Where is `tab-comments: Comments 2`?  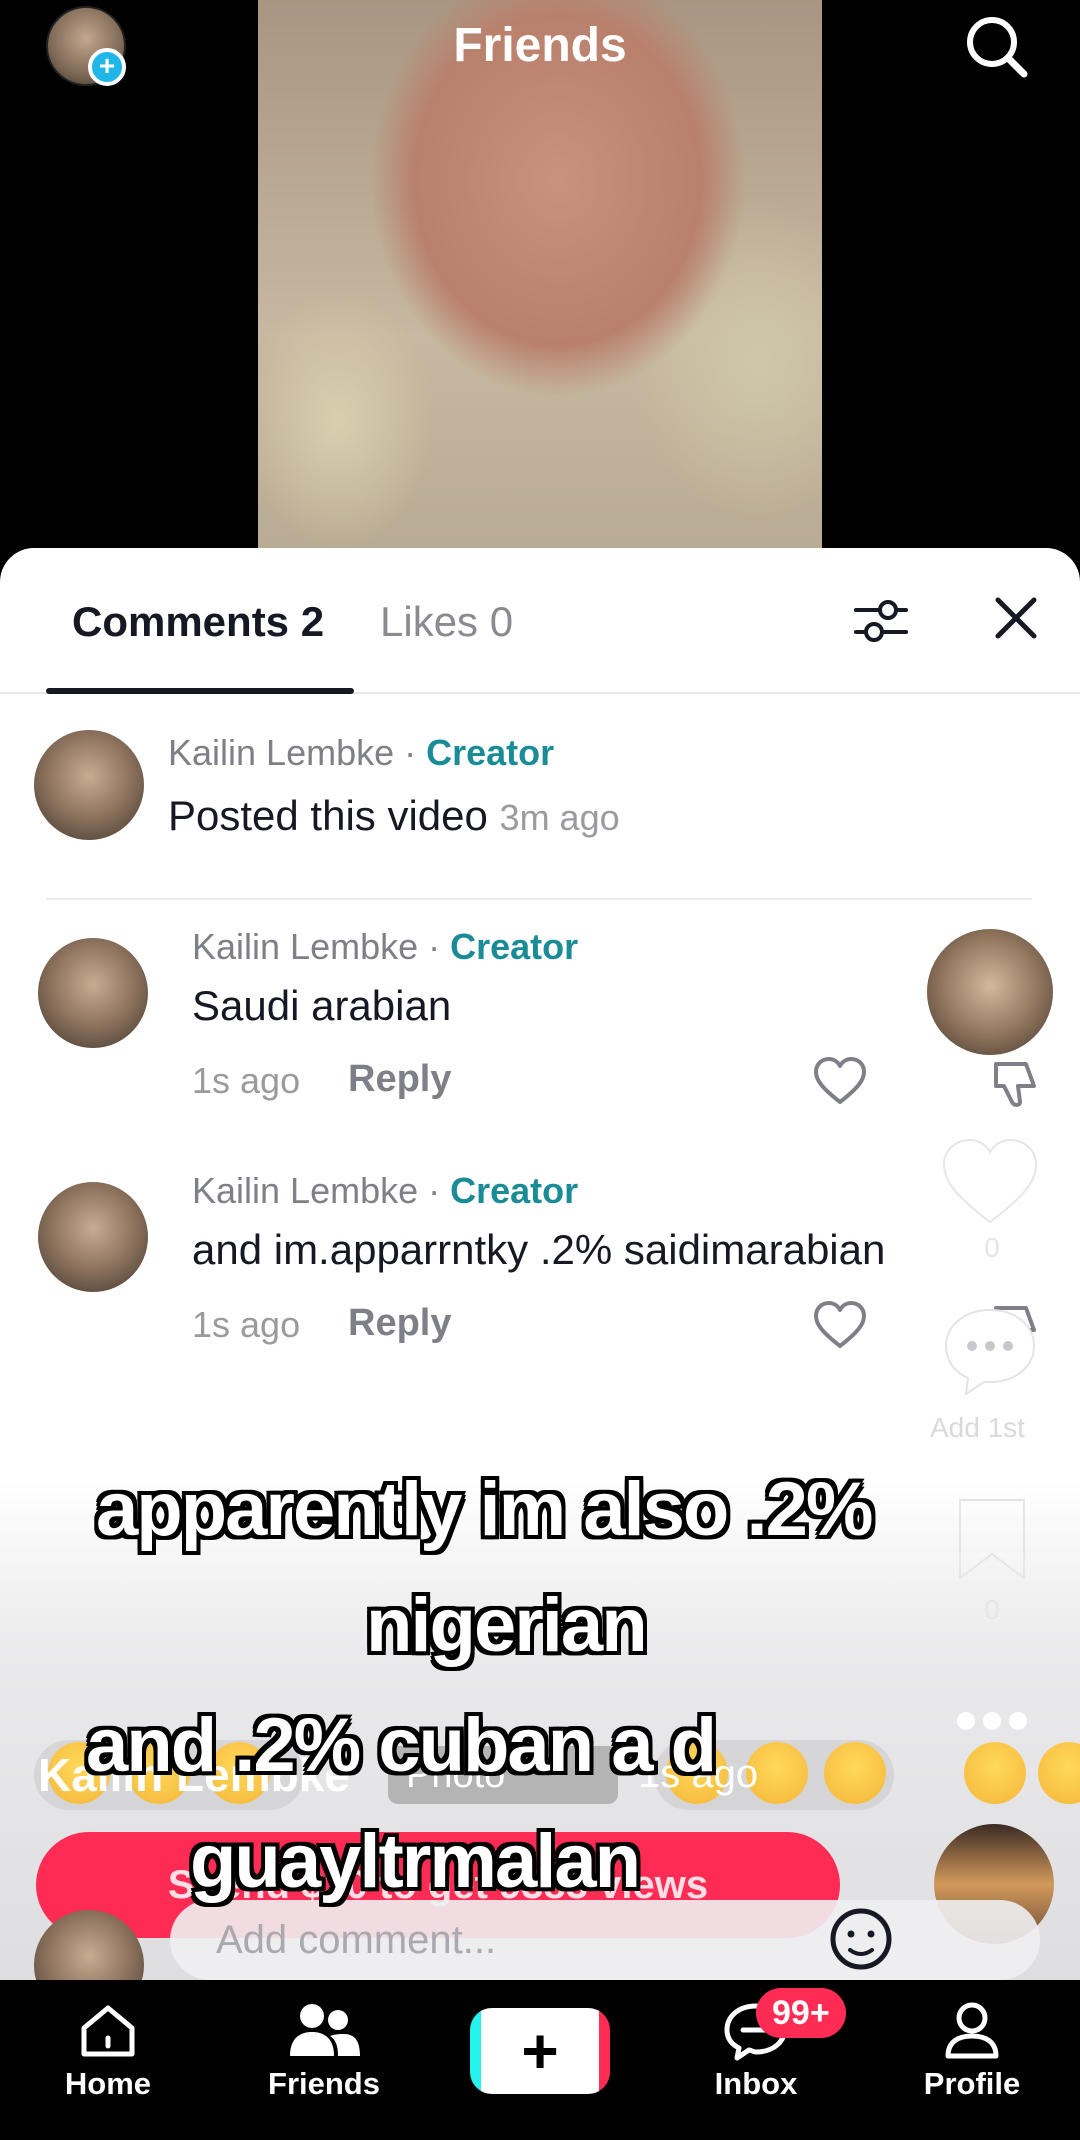
tab-comments: Comments 2 is located at coordinates (198, 622).